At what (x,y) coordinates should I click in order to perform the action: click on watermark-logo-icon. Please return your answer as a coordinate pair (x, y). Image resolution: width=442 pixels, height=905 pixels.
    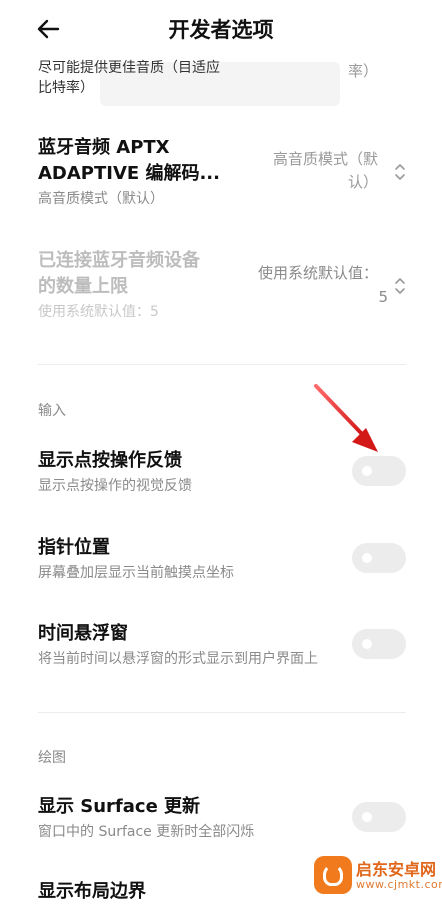
    Looking at the image, I should click on (333, 875).